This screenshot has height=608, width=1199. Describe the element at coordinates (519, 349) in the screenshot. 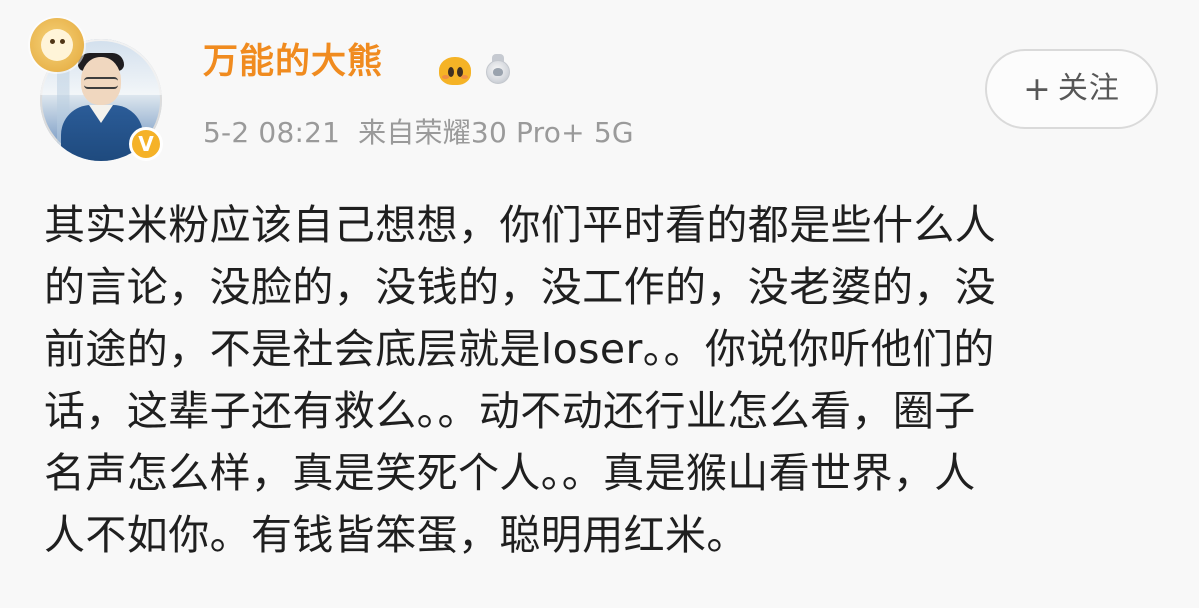

I see `post-content-line: 前途的，不是社会底层就是loser。。你说你听他们的` at that location.